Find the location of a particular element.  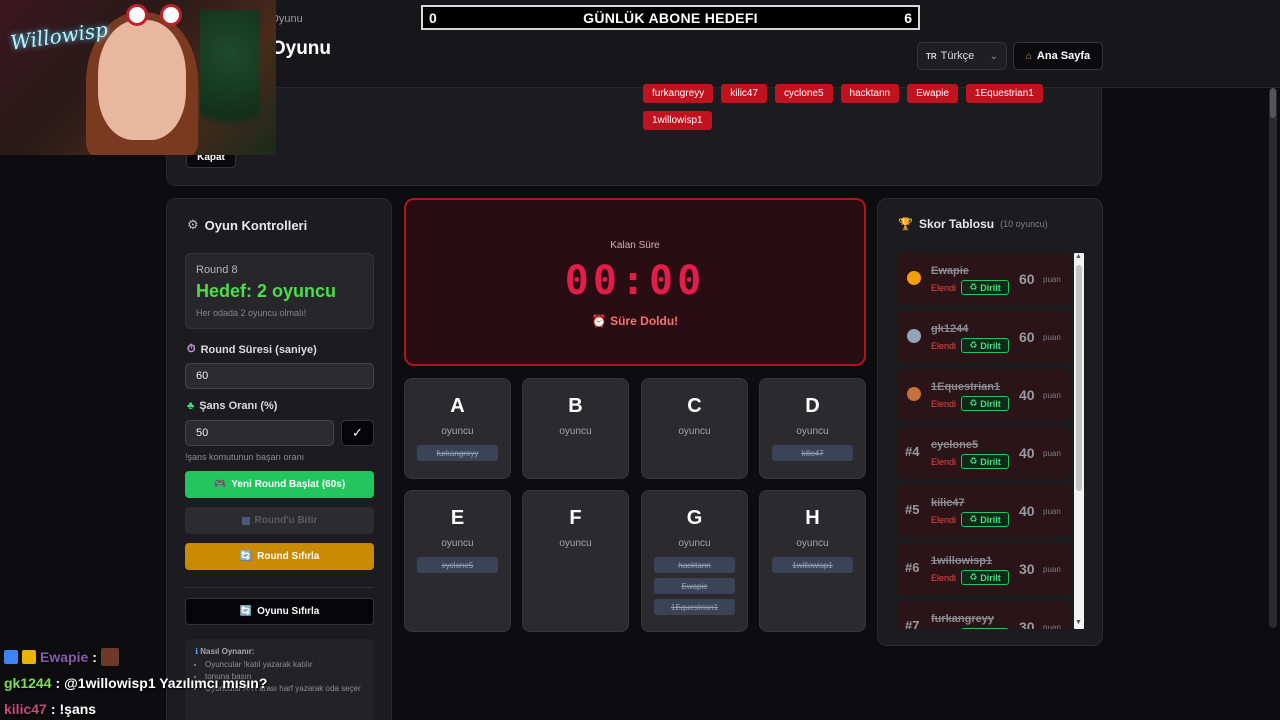

points-unit: puan is located at coordinates (1052, 511).